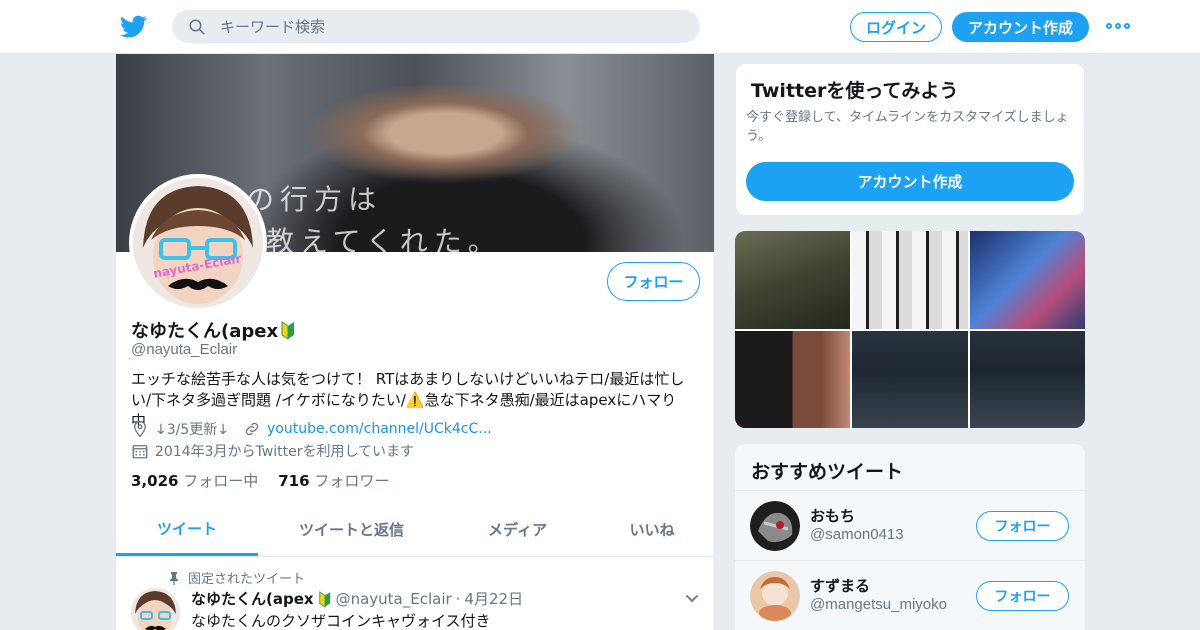 This screenshot has width=1200, height=630. I want to click on pinned-tweet-label-row: 固定されたツイート, so click(236, 577).